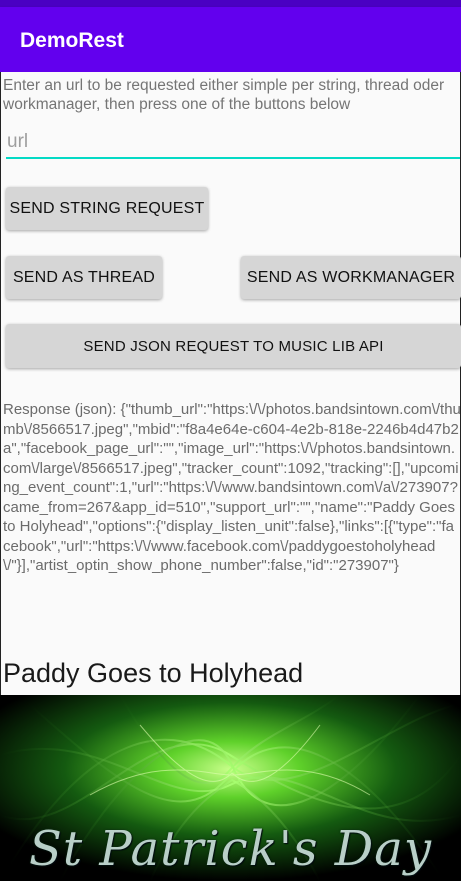 Image resolution: width=461 pixels, height=881 pixels. Describe the element at coordinates (351, 277) in the screenshot. I see `send-as-workmanager-button: SEND AS WORKMANAGER` at that location.